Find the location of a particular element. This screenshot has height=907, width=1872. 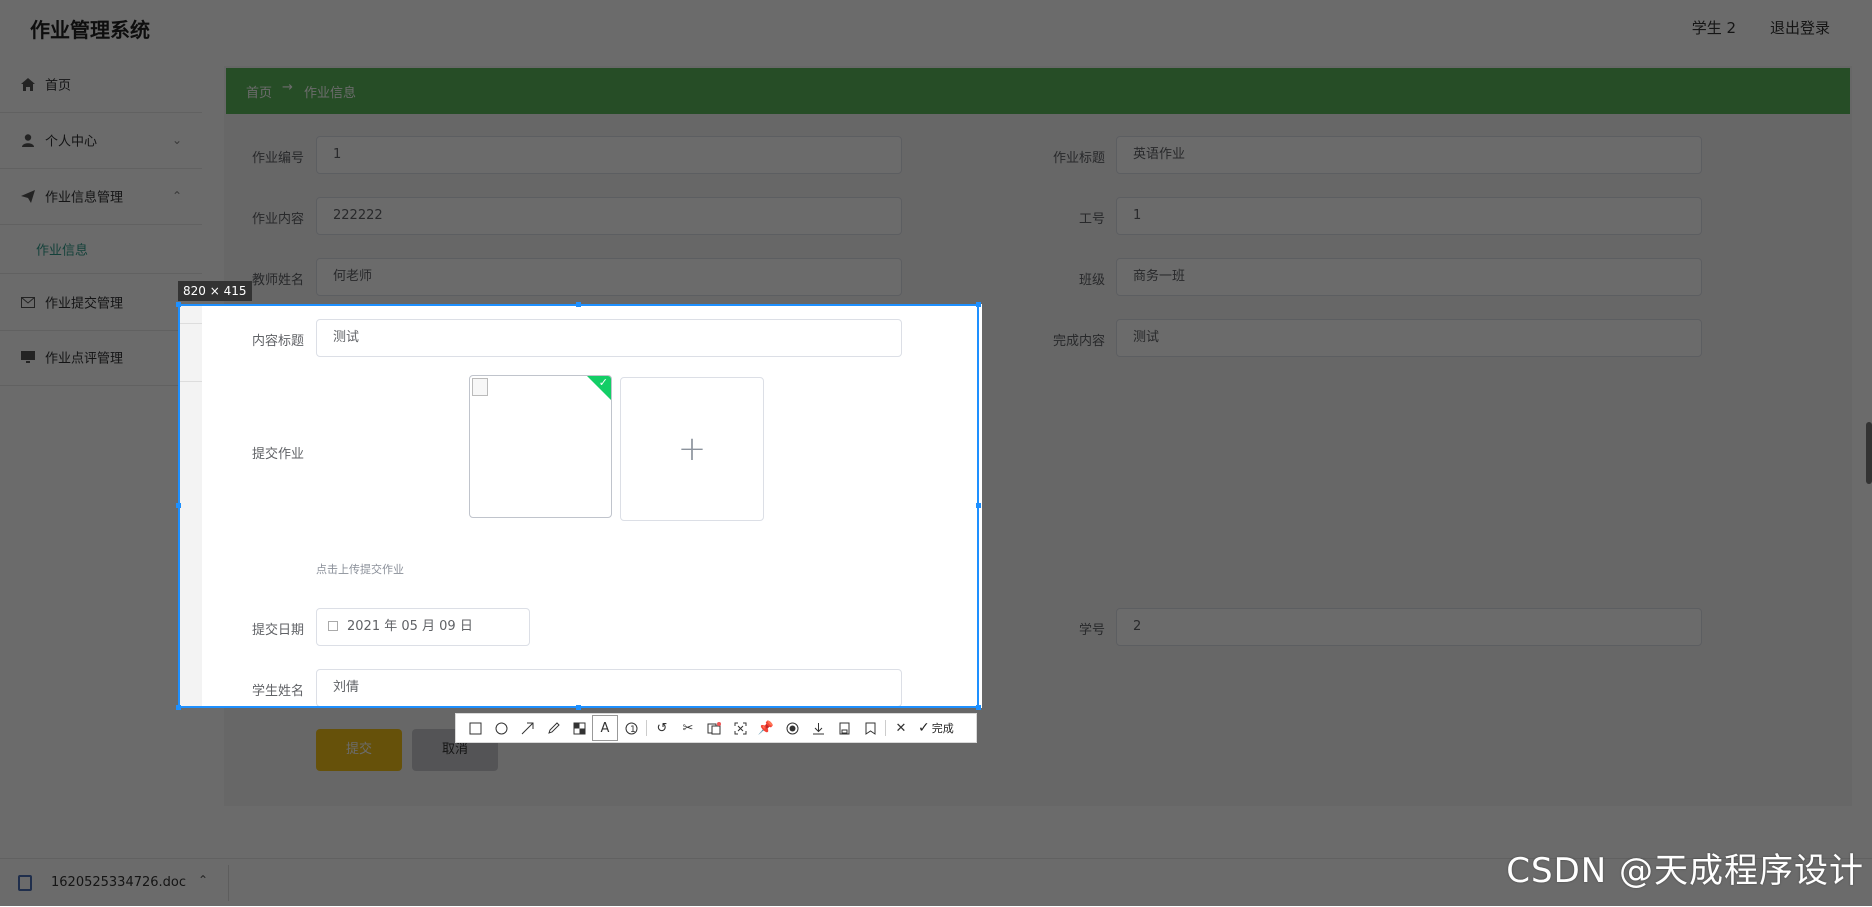

undo-icon: ↺ is located at coordinates (662, 728).